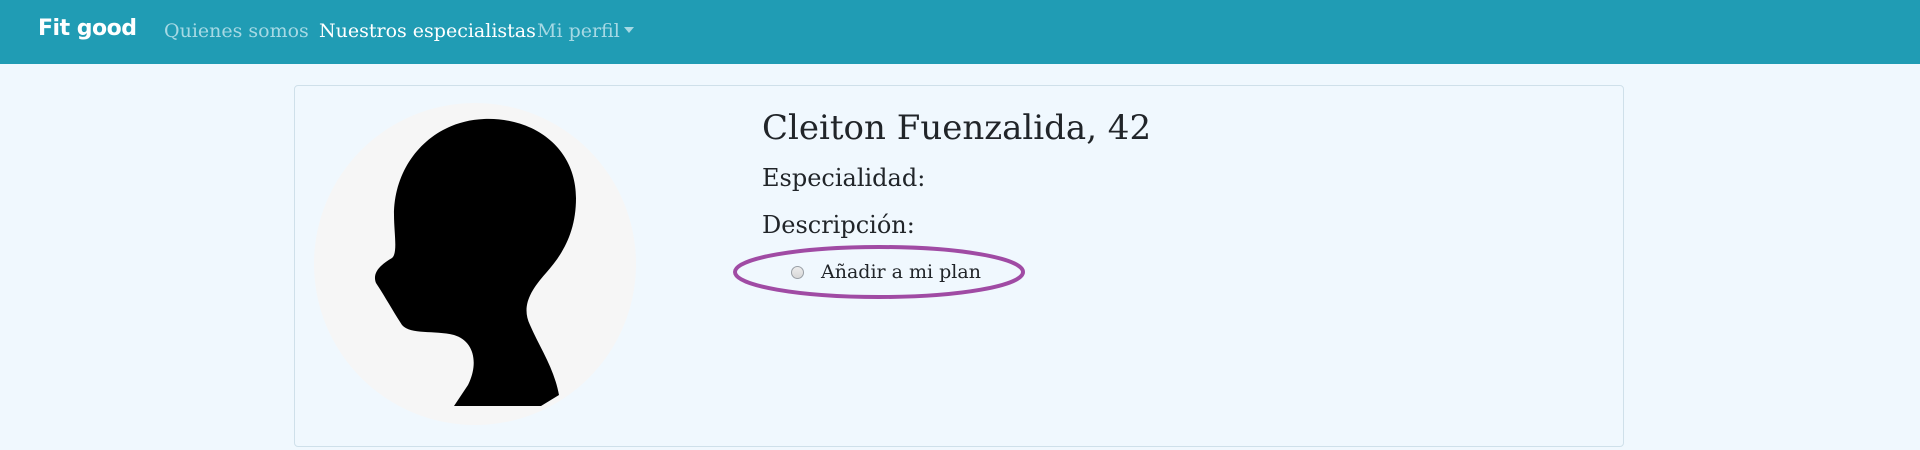 Image resolution: width=1920 pixels, height=450 pixels. Describe the element at coordinates (797, 272) in the screenshot. I see `add-to-plan-radio` at that location.